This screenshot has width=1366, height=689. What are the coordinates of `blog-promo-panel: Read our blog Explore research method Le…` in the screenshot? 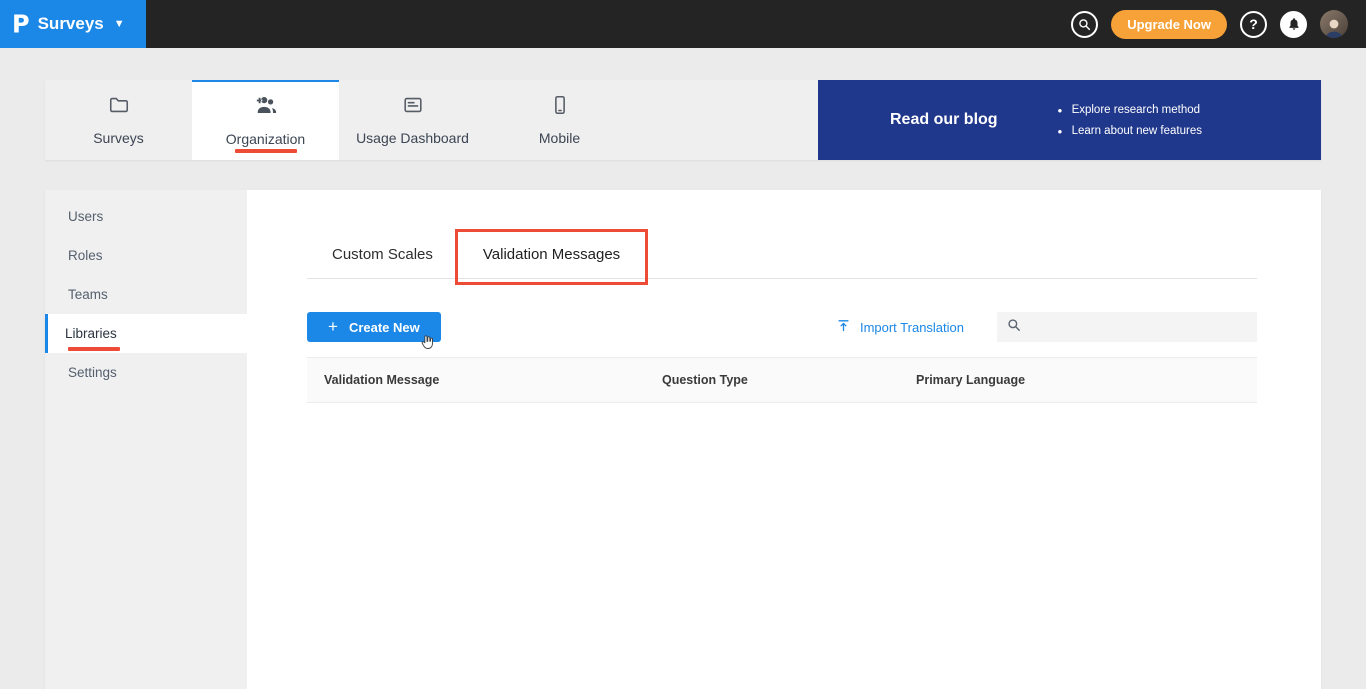 It's located at (1069, 120).